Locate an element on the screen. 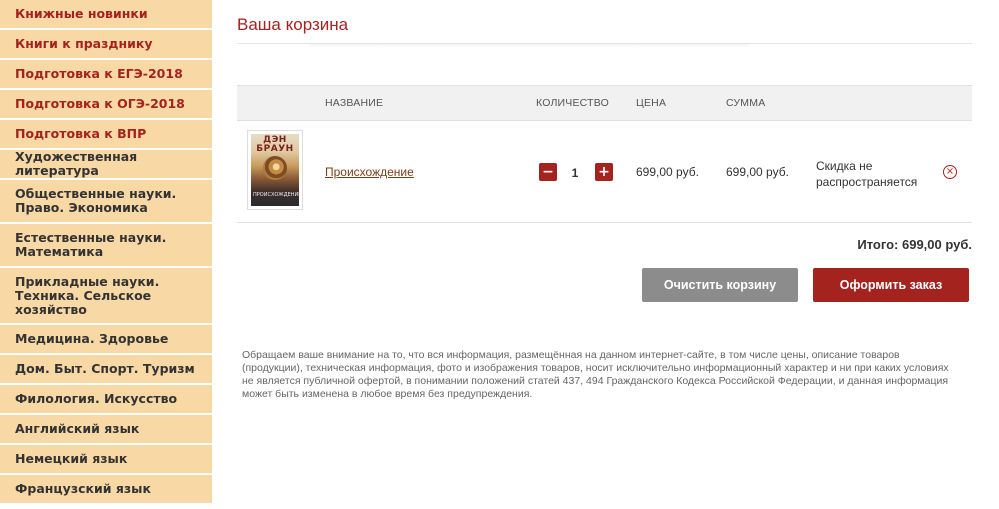  product-image: ДЭН БРАУН ПРОИСХОЖДЕНИЕ is located at coordinates (275, 170).